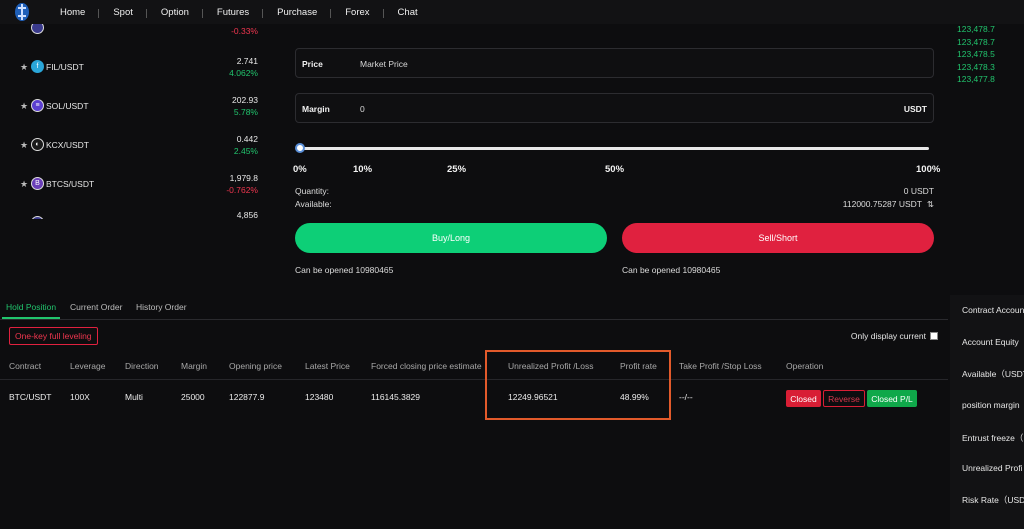 This screenshot has width=1024, height=529. I want to click on tab-current-order: Current Order, so click(96, 307).